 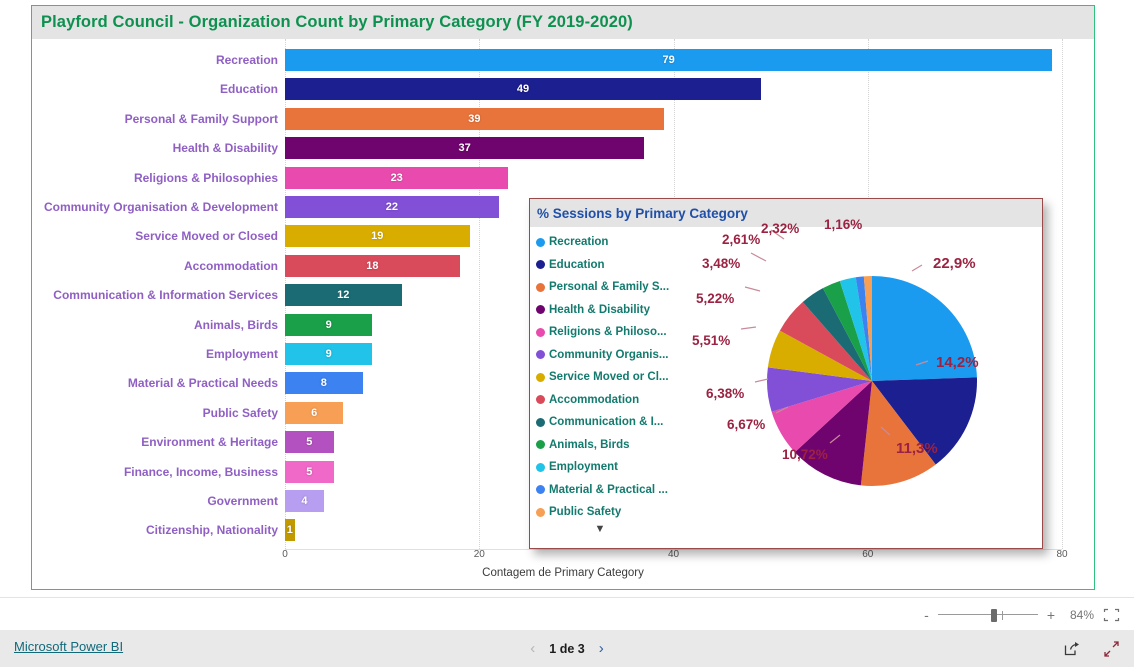 I want to click on bar-fill: 23, so click(x=397, y=177).